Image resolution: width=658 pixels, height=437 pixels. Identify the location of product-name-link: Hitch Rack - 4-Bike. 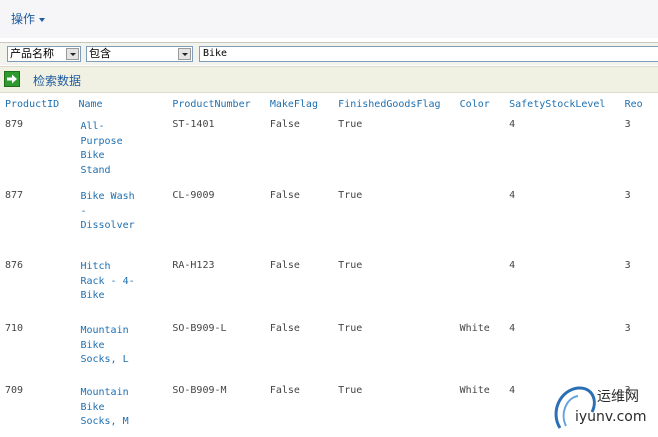
(109, 279).